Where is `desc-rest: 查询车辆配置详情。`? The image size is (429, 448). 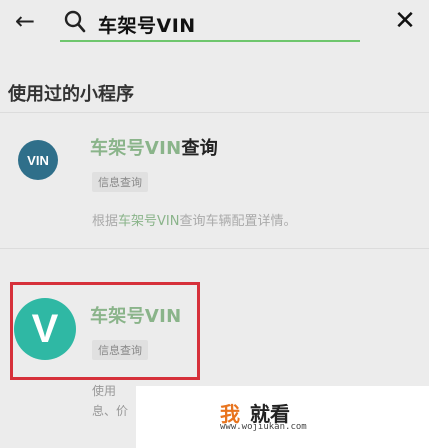
desc-rest: 查询车辆配置详情。 is located at coordinates (238, 221).